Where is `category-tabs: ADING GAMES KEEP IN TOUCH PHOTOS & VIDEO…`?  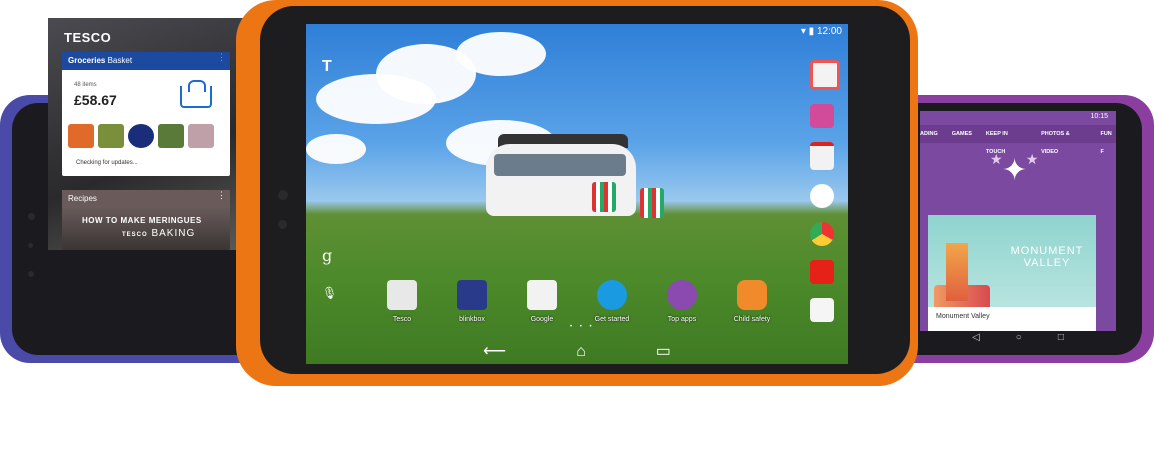 category-tabs: ADING GAMES KEEP IN TOUCH PHOTOS & VIDEO… is located at coordinates (1018, 140).